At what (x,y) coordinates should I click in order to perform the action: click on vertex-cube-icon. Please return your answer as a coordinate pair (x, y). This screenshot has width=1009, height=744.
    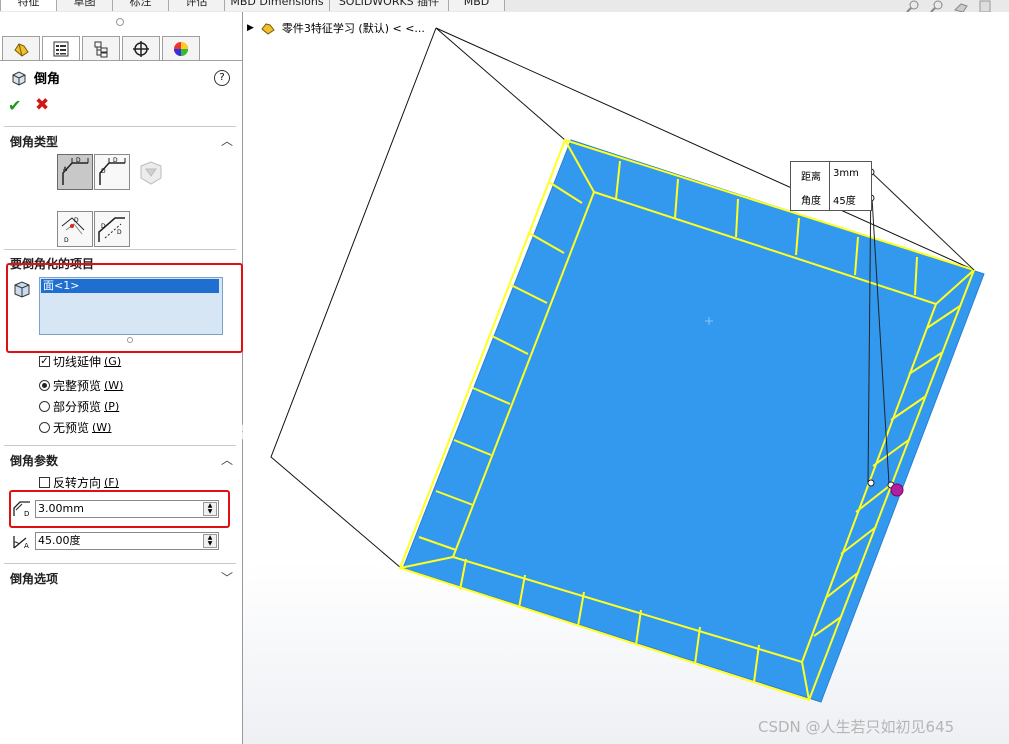
    Looking at the image, I should click on (151, 173).